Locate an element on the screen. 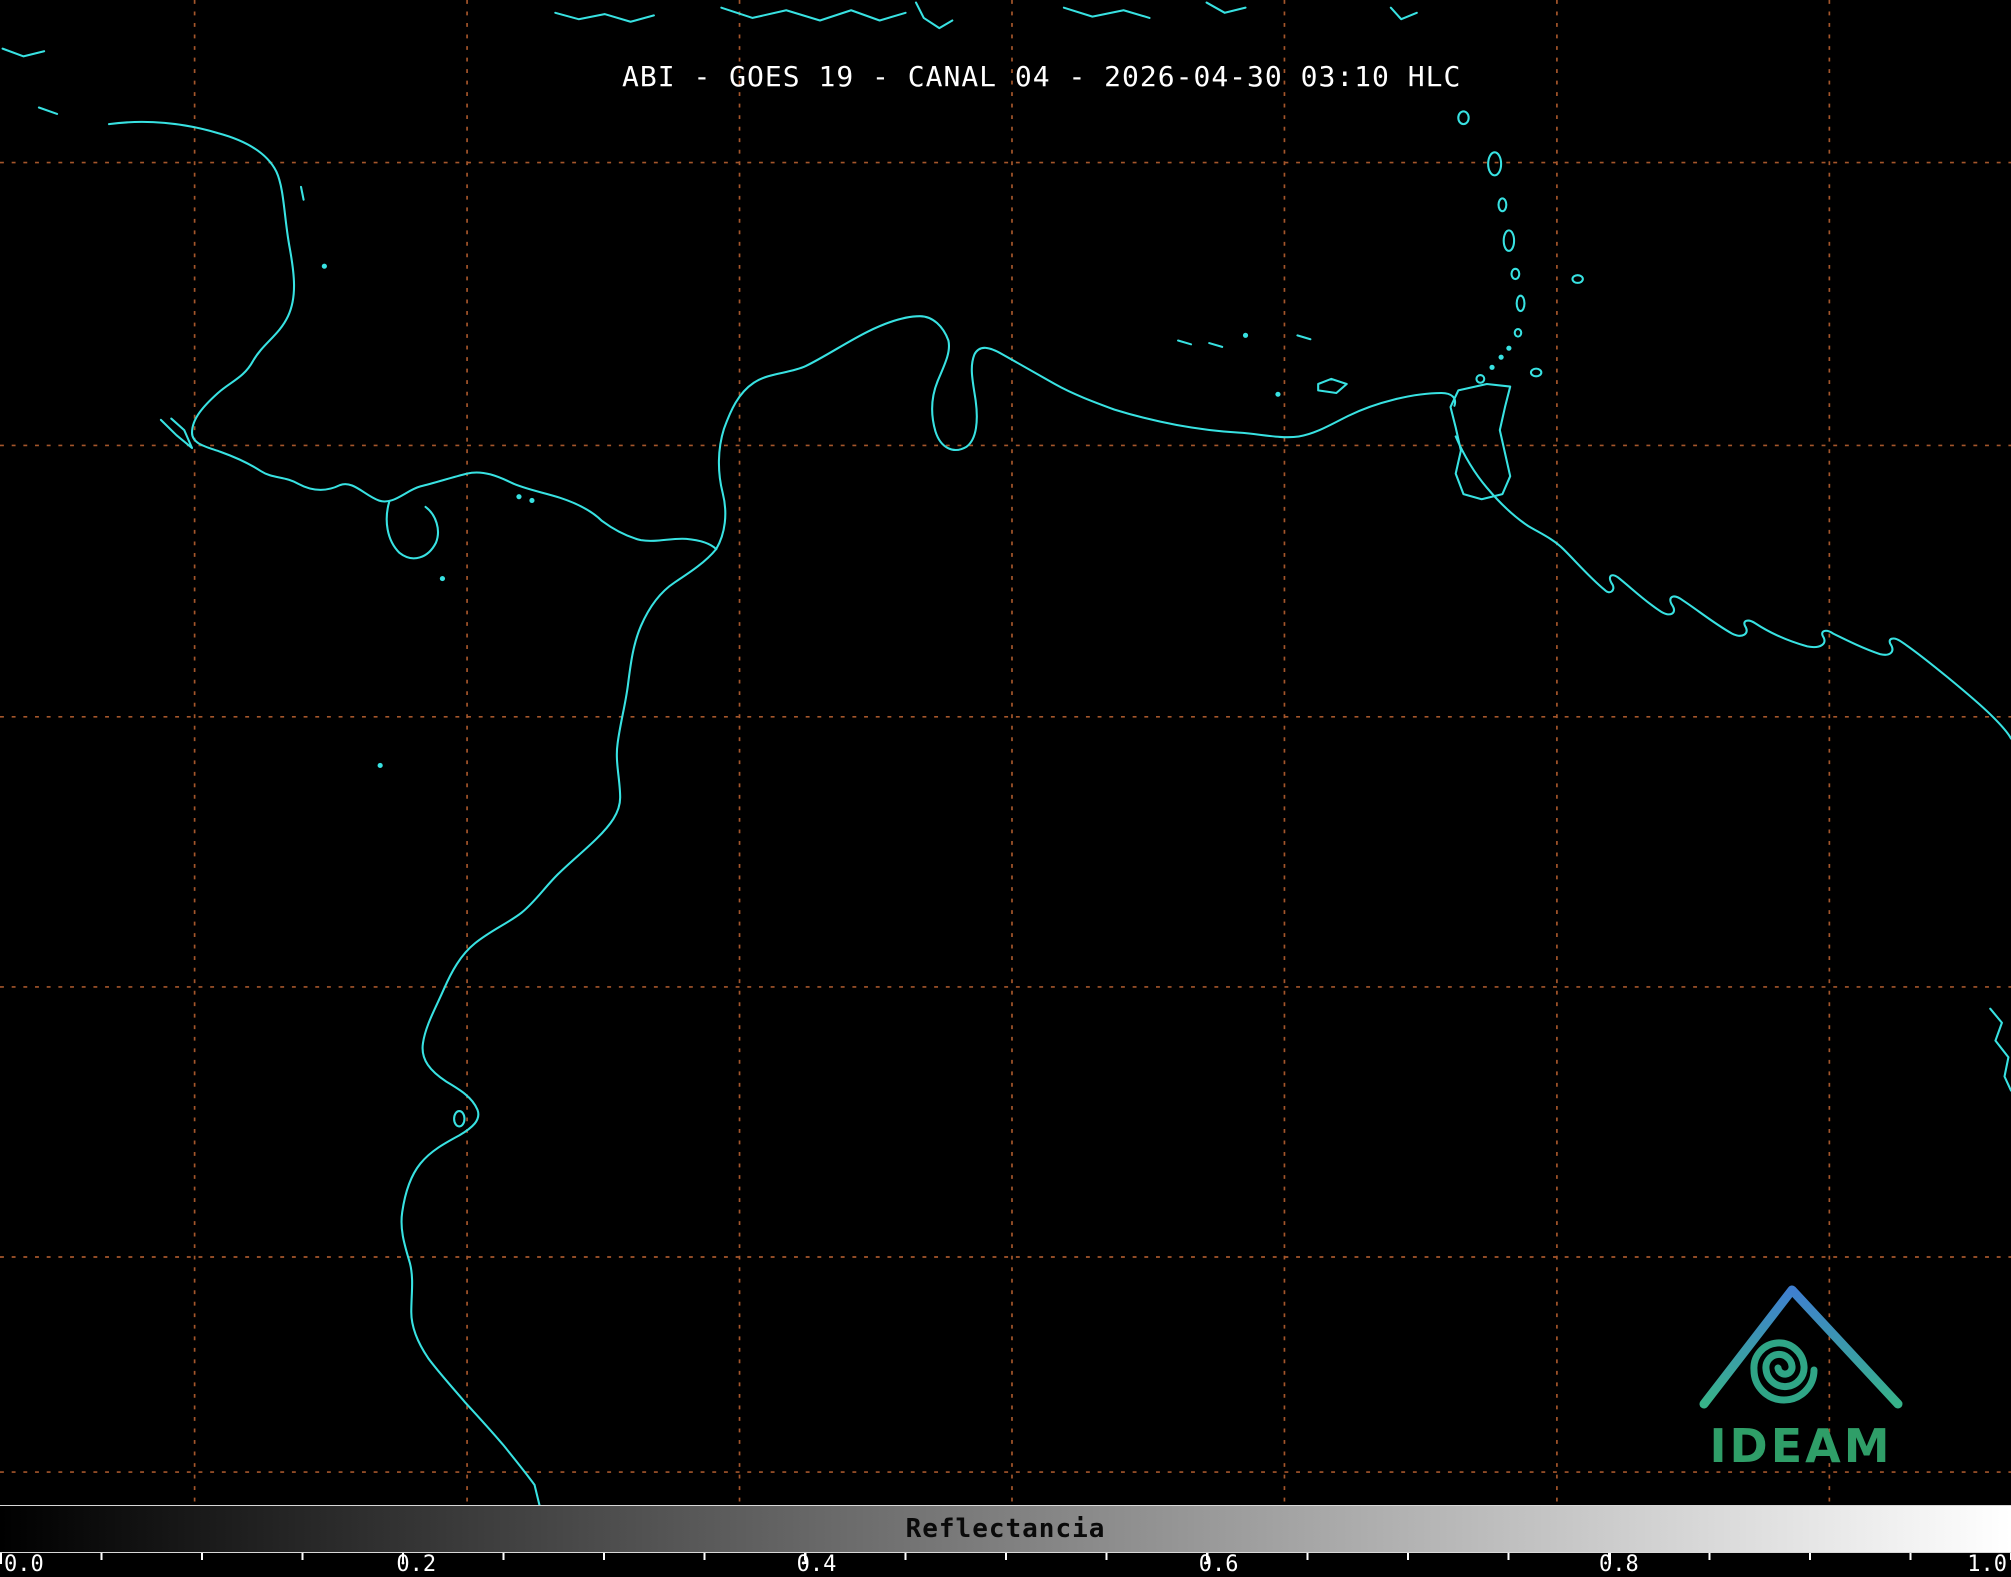 The height and width of the screenshot is (1577, 2011). colorbar-tick-label: 0.6 is located at coordinates (1218, 1564).